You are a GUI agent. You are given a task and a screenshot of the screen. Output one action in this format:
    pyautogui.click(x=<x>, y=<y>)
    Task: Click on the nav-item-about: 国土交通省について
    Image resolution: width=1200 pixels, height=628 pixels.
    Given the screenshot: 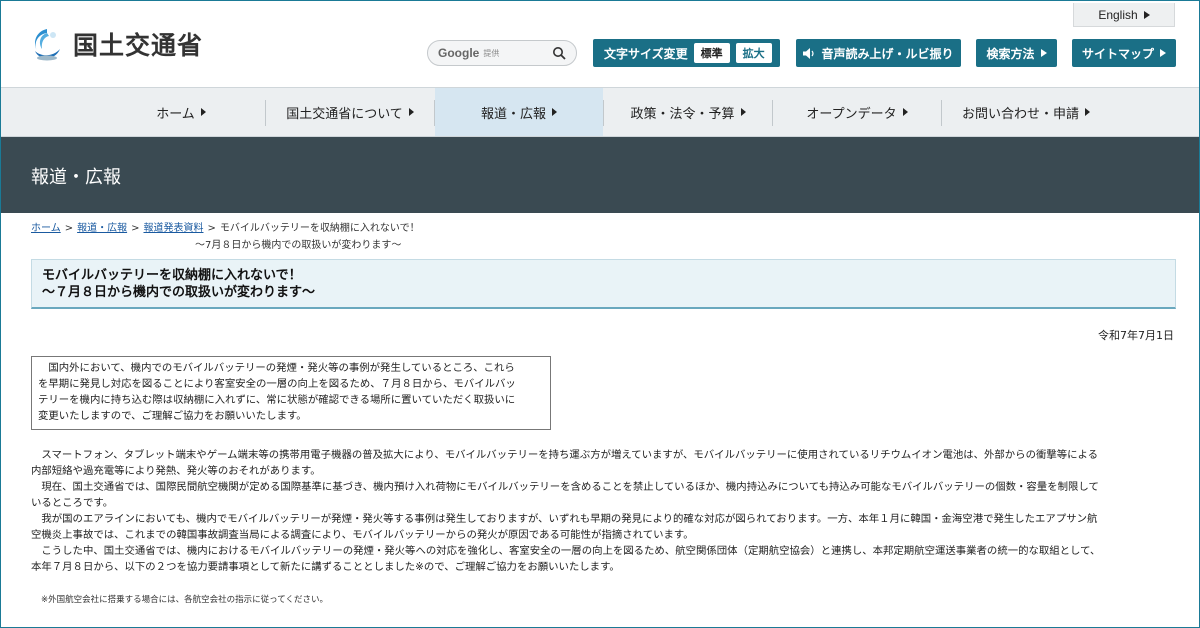 What is the action you would take?
    pyautogui.click(x=350, y=112)
    